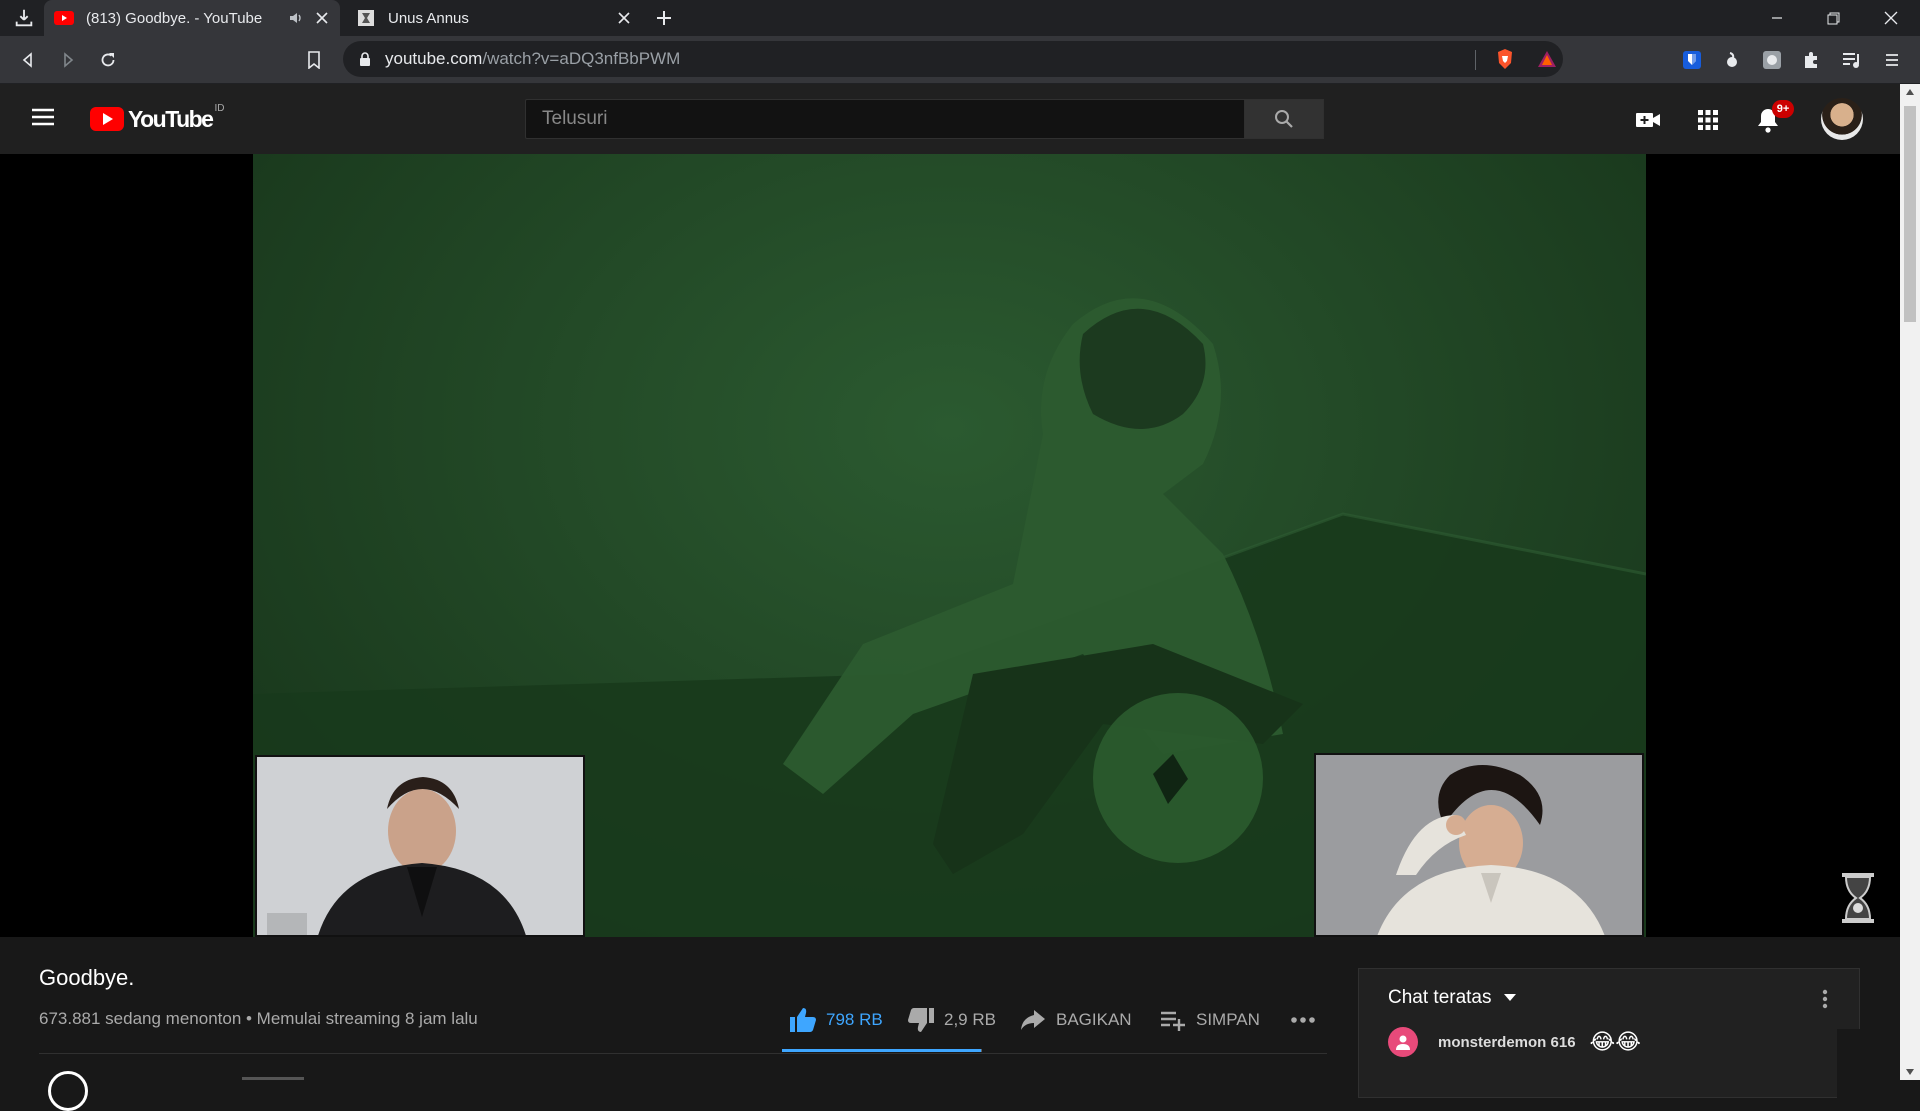  I want to click on share-arrow-icon, so click(1033, 1020).